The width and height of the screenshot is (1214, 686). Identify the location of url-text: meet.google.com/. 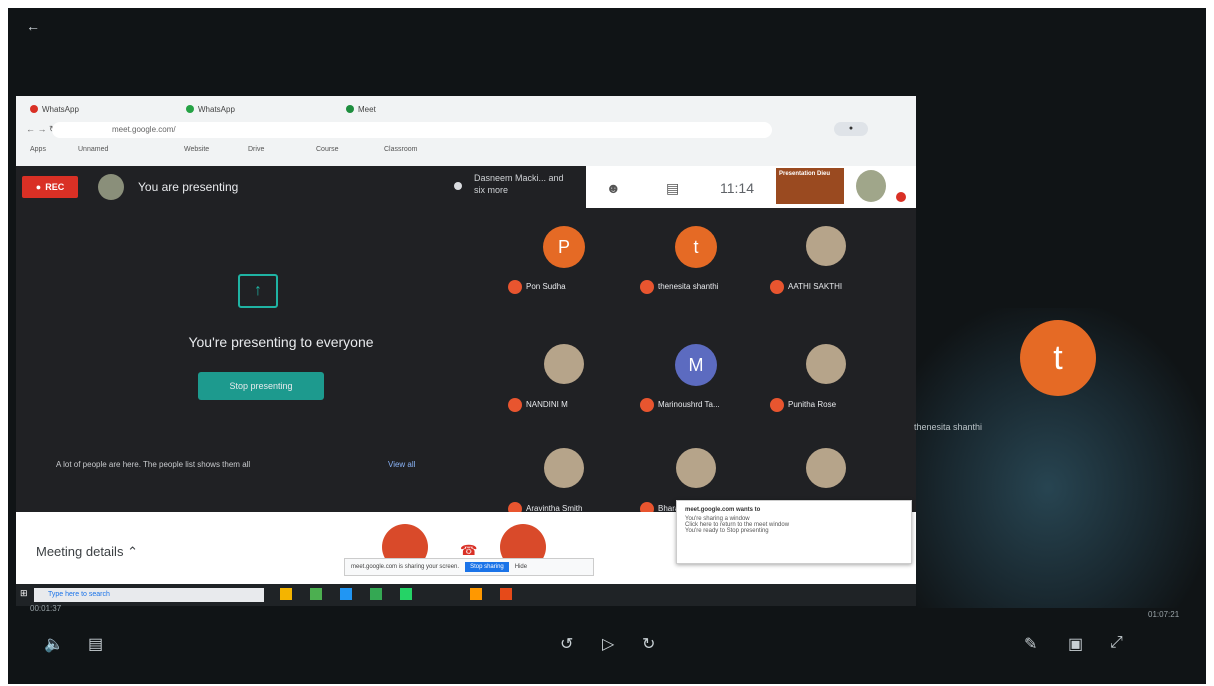
(144, 129).